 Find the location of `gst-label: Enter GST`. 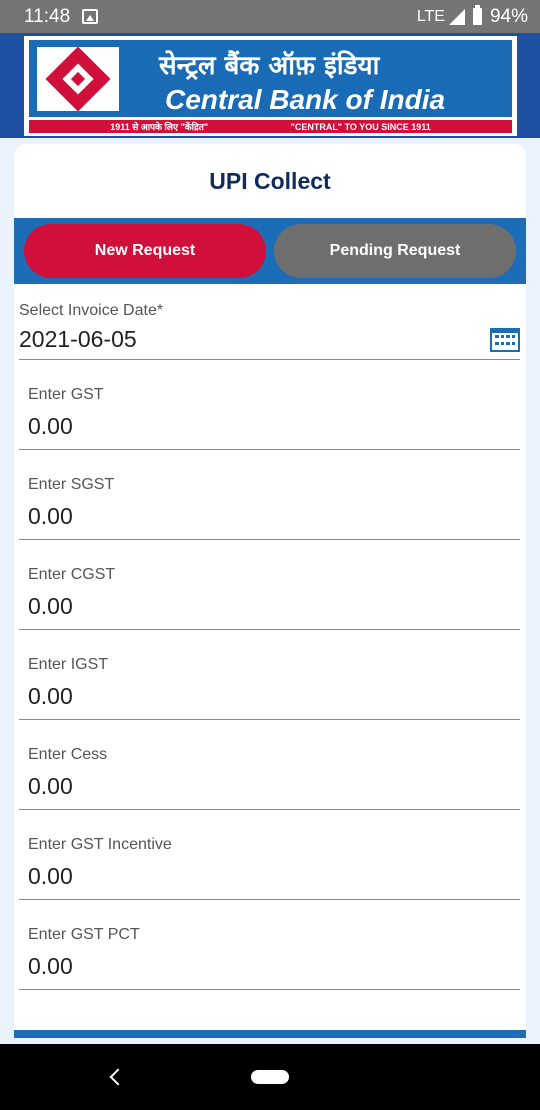

gst-label: Enter GST is located at coordinates (66, 394).